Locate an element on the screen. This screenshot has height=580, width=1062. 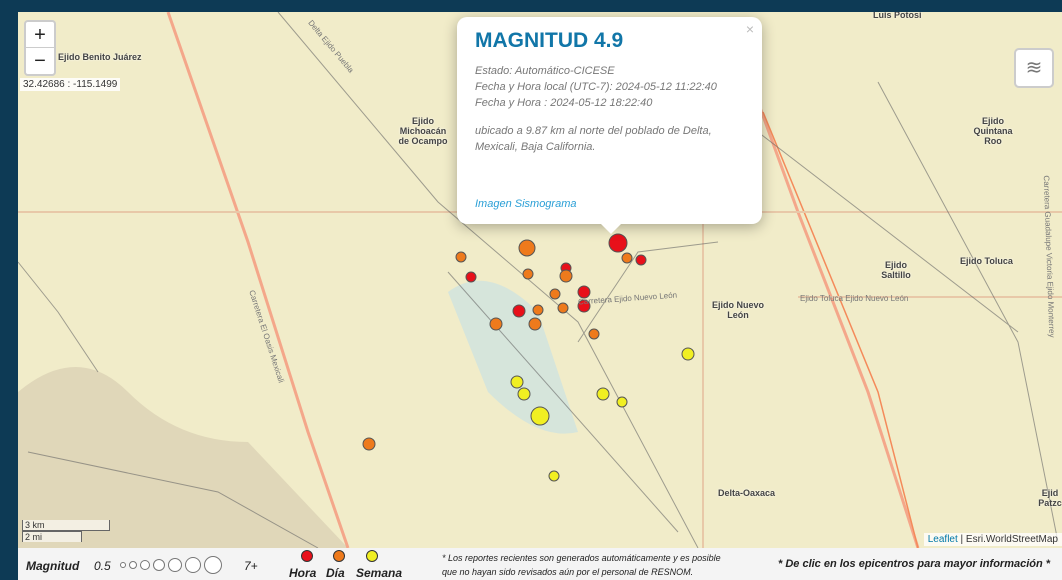
popup-title: MAGNITUD 4.9 is located at coordinates (549, 40).